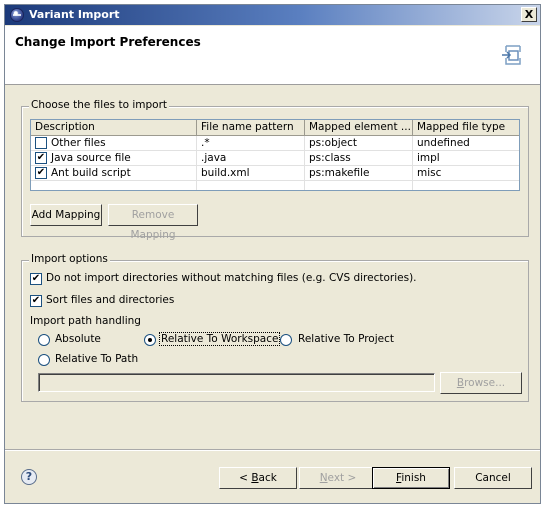 This screenshot has height=510, width=550. What do you see at coordinates (359, 158) in the screenshot?
I see `element-cell: ps:class` at bounding box center [359, 158].